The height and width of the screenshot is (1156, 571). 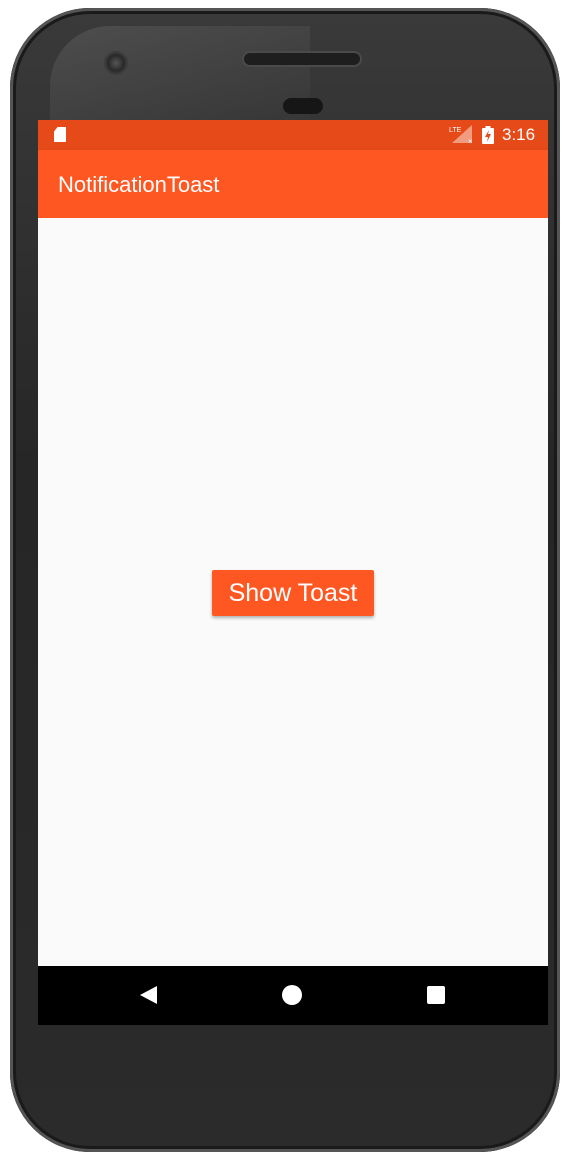 I want to click on app-toolbar: NotificationToast, so click(x=293, y=184).